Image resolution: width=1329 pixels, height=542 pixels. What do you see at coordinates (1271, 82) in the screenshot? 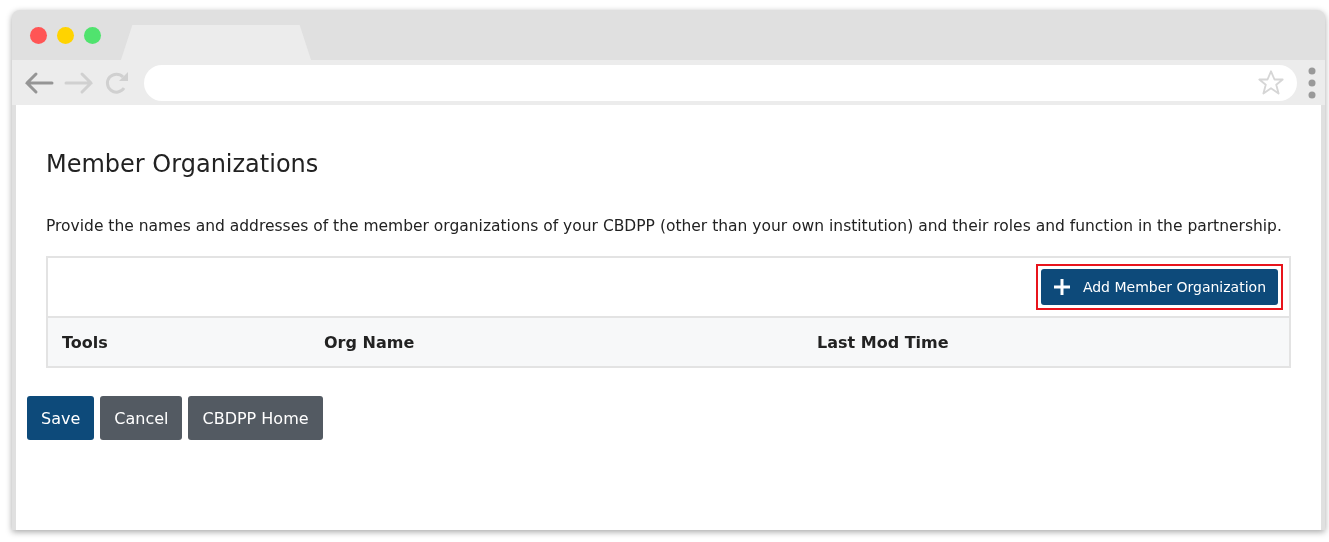
I see `star-icon` at bounding box center [1271, 82].